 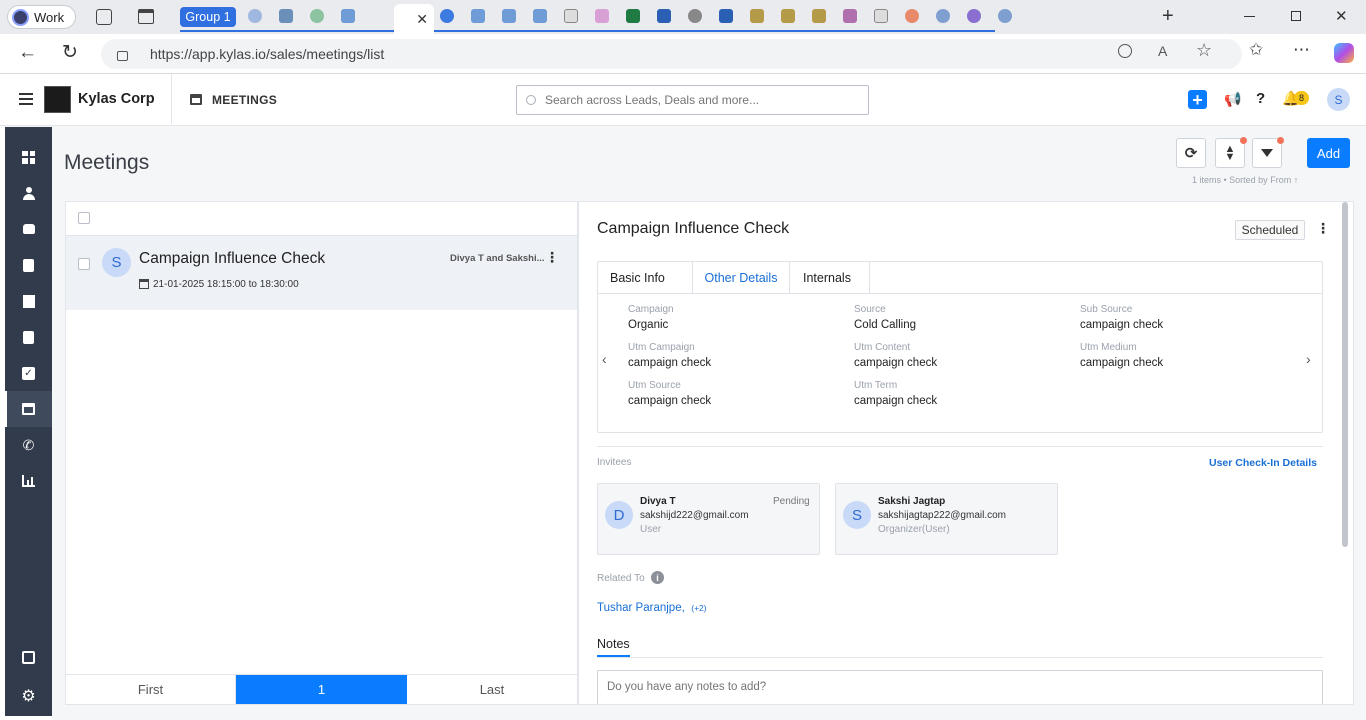 What do you see at coordinates (28, 696) in the screenshot?
I see `nav-settings-gear-icon: ⚙` at bounding box center [28, 696].